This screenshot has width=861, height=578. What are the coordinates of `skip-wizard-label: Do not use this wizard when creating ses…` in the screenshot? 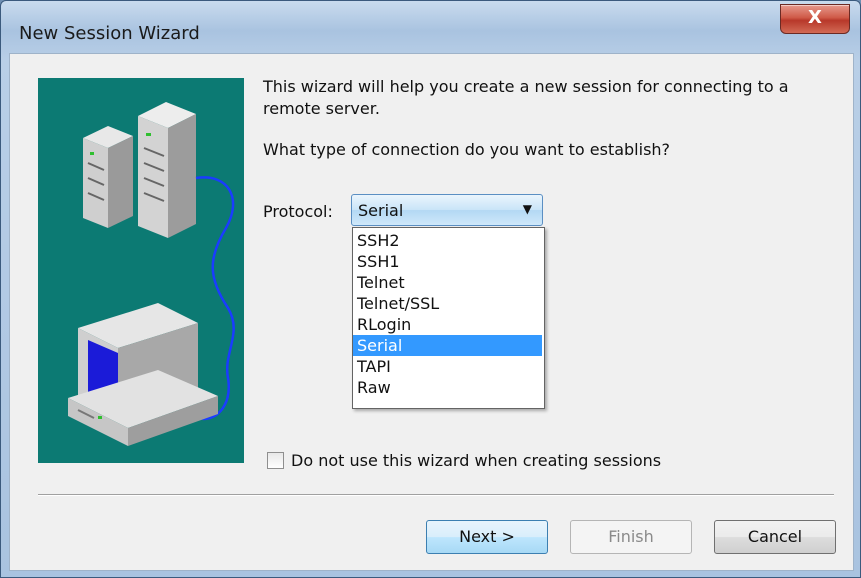 It's located at (476, 460).